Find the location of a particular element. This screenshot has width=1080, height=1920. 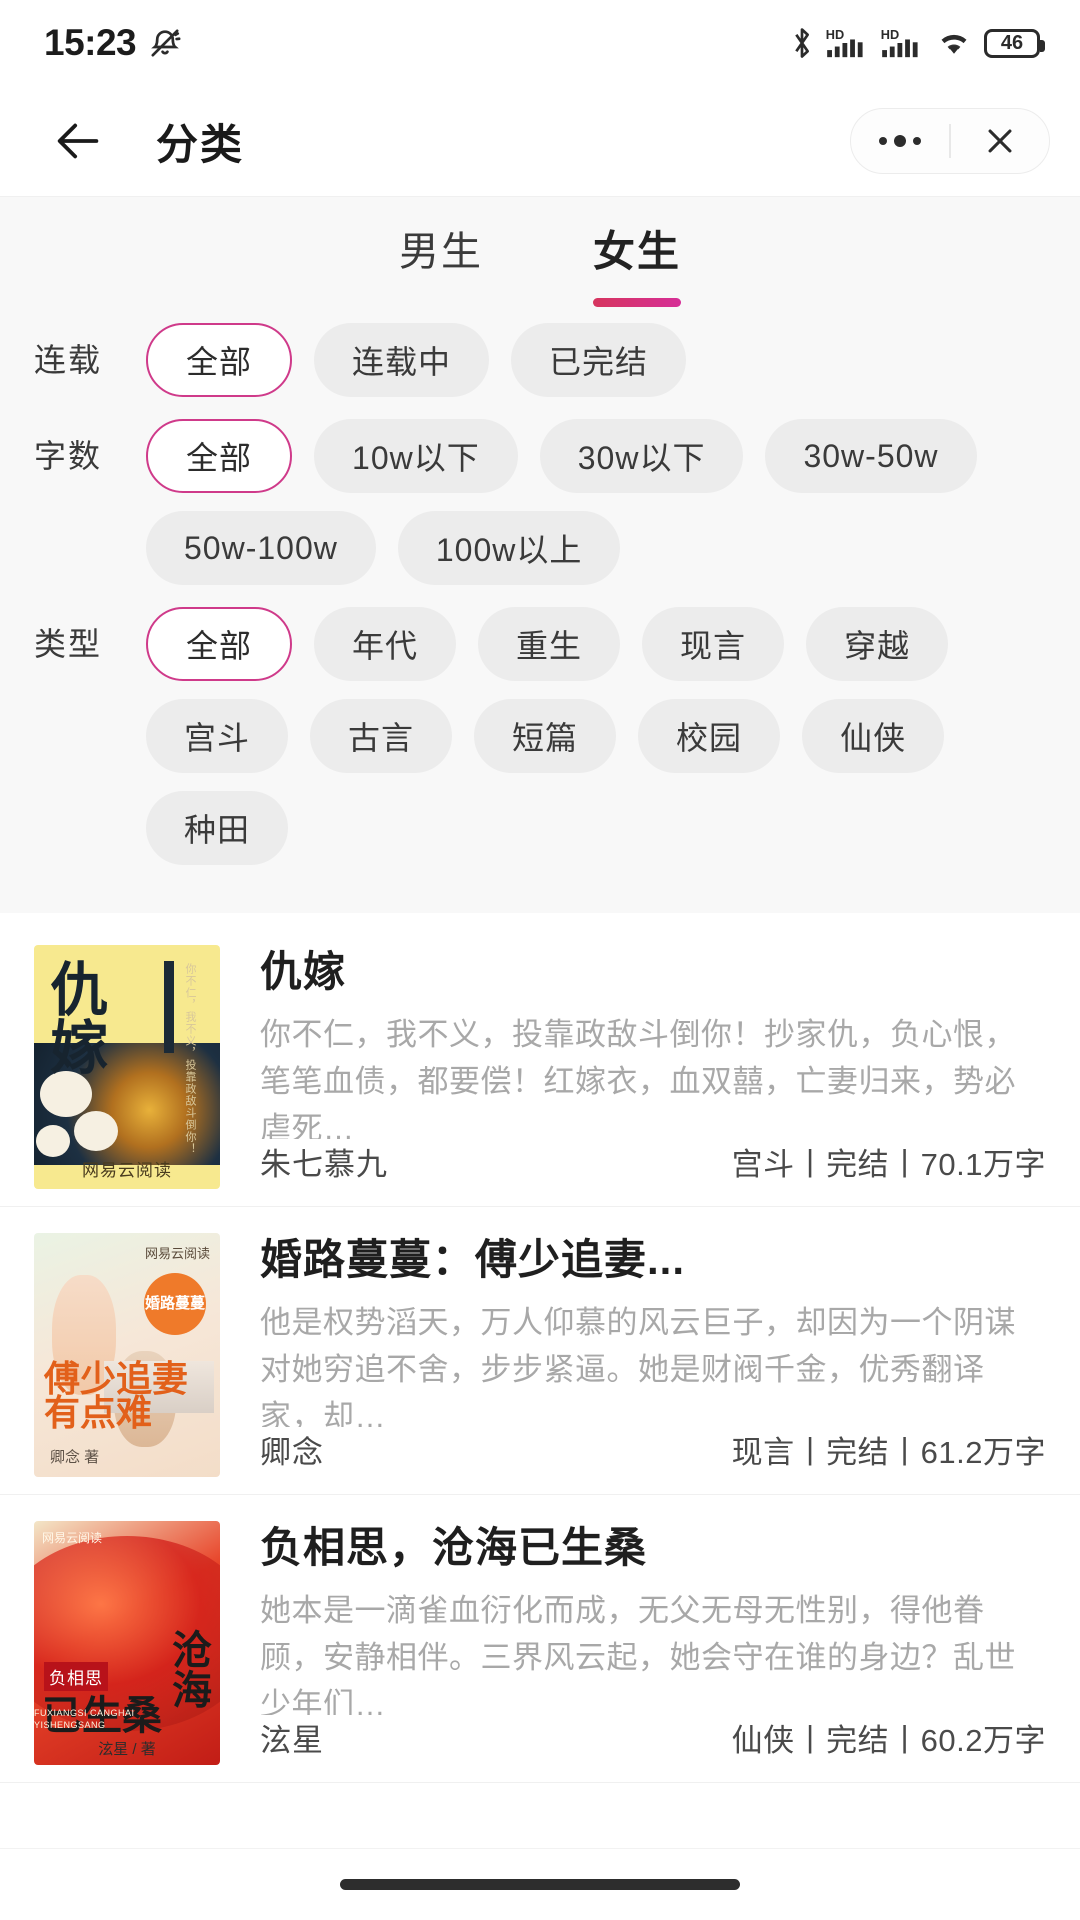

more-menu-button is located at coordinates (900, 141).